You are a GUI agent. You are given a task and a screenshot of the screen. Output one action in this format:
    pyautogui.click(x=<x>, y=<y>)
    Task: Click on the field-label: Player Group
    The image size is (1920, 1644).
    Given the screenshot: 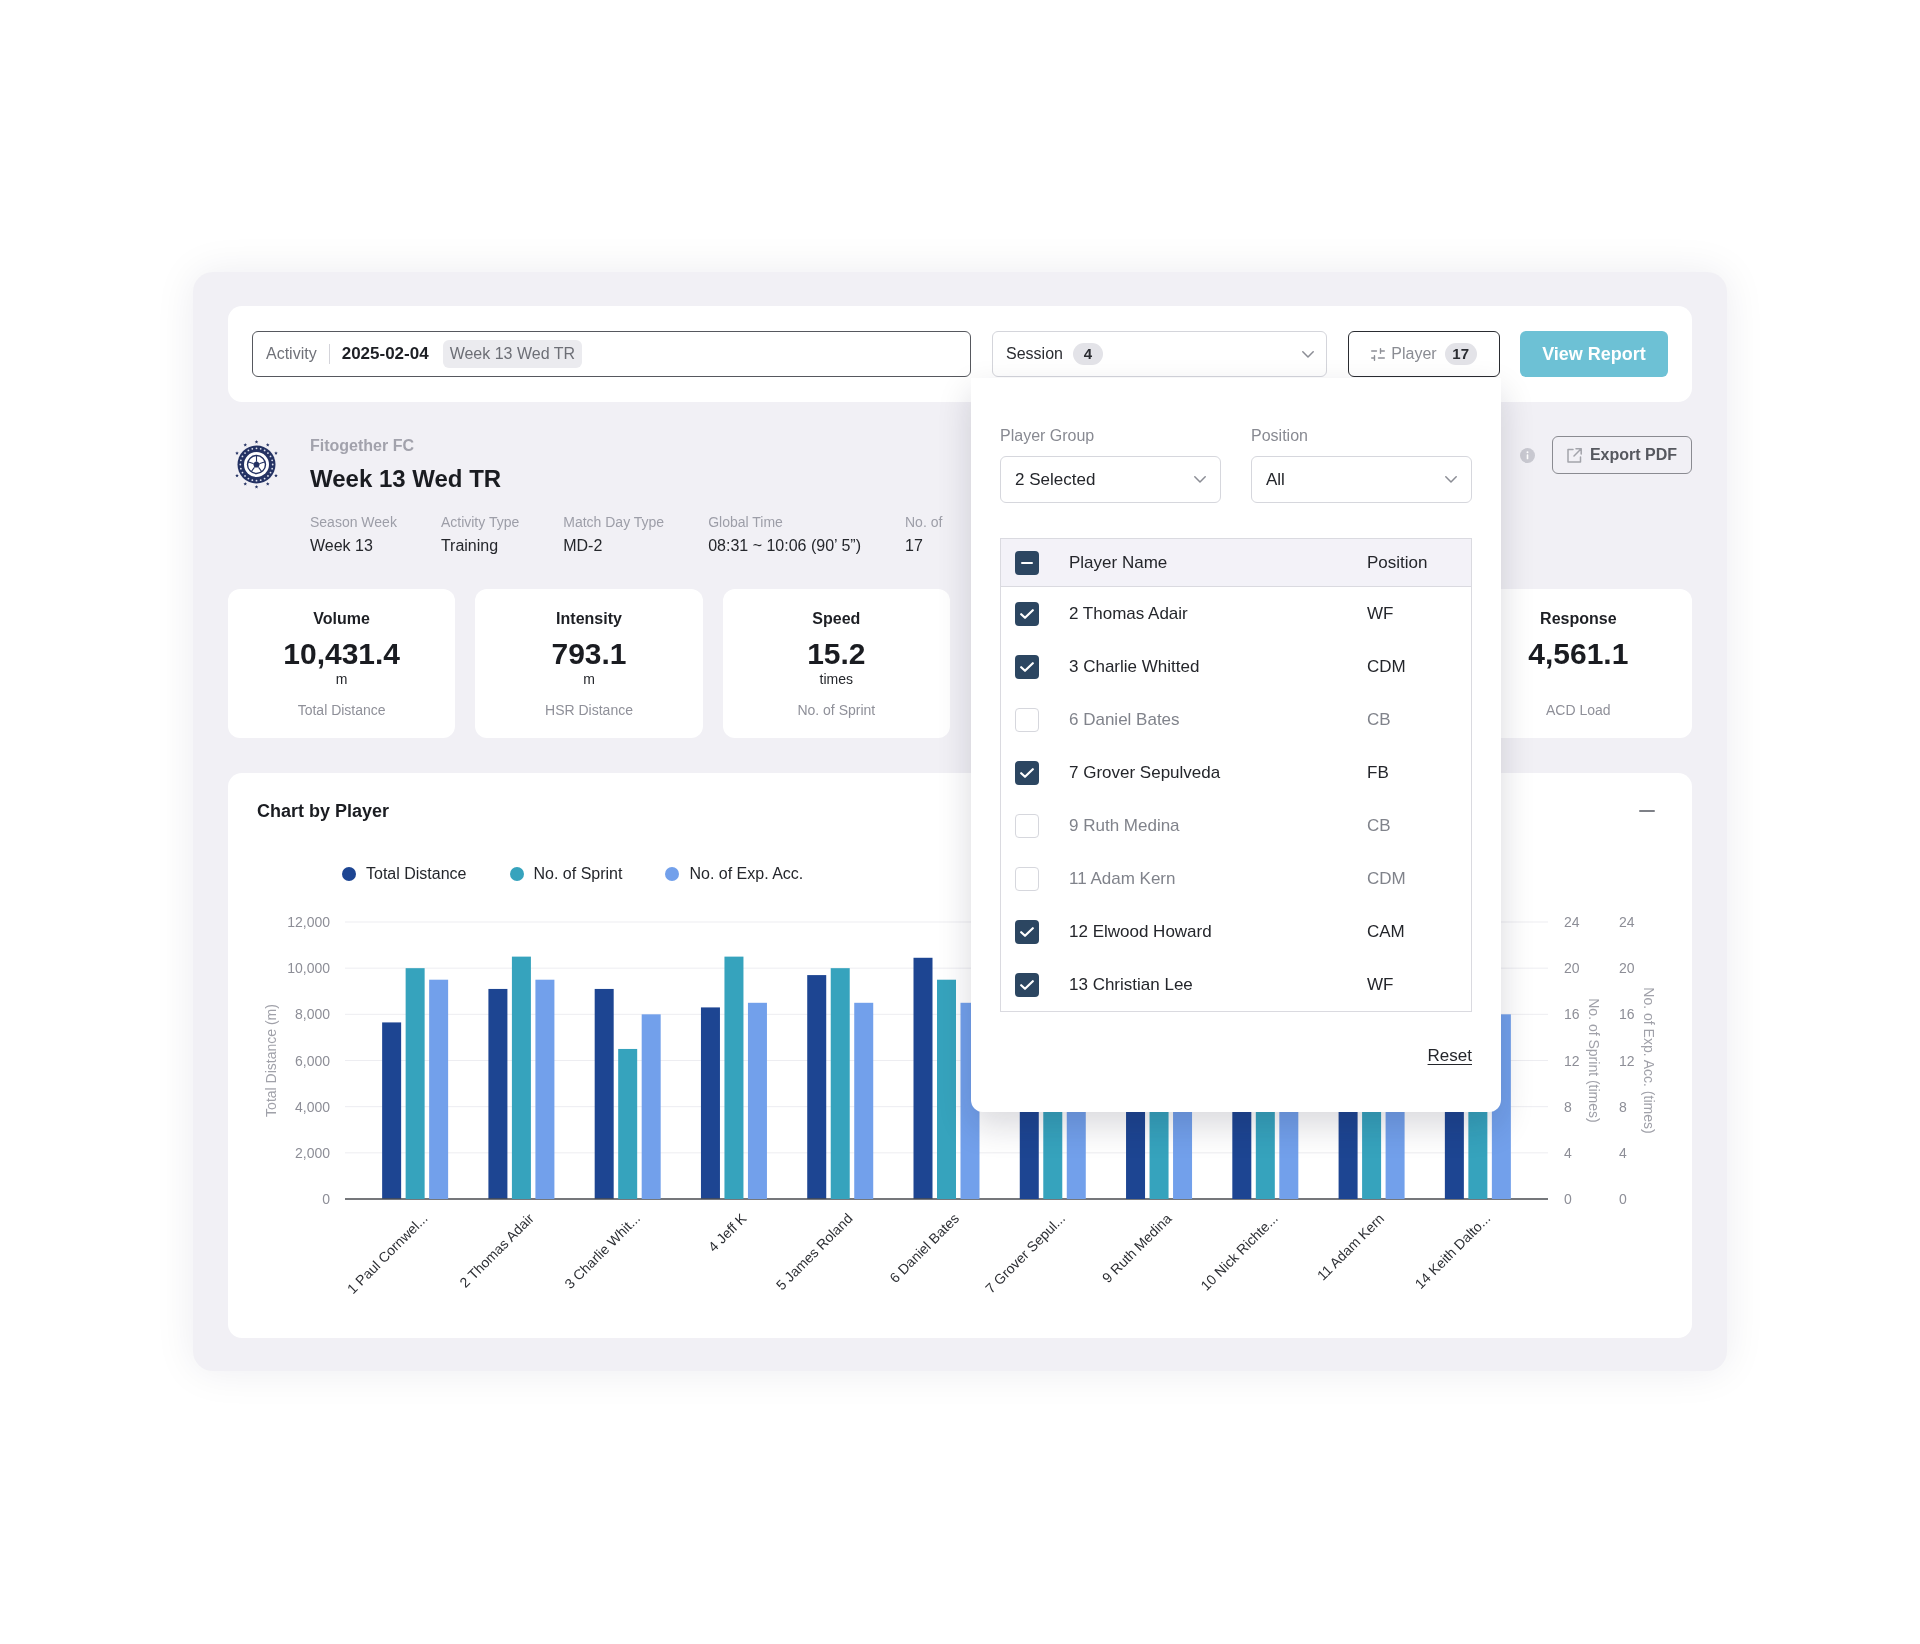 What is the action you would take?
    pyautogui.click(x=1047, y=436)
    